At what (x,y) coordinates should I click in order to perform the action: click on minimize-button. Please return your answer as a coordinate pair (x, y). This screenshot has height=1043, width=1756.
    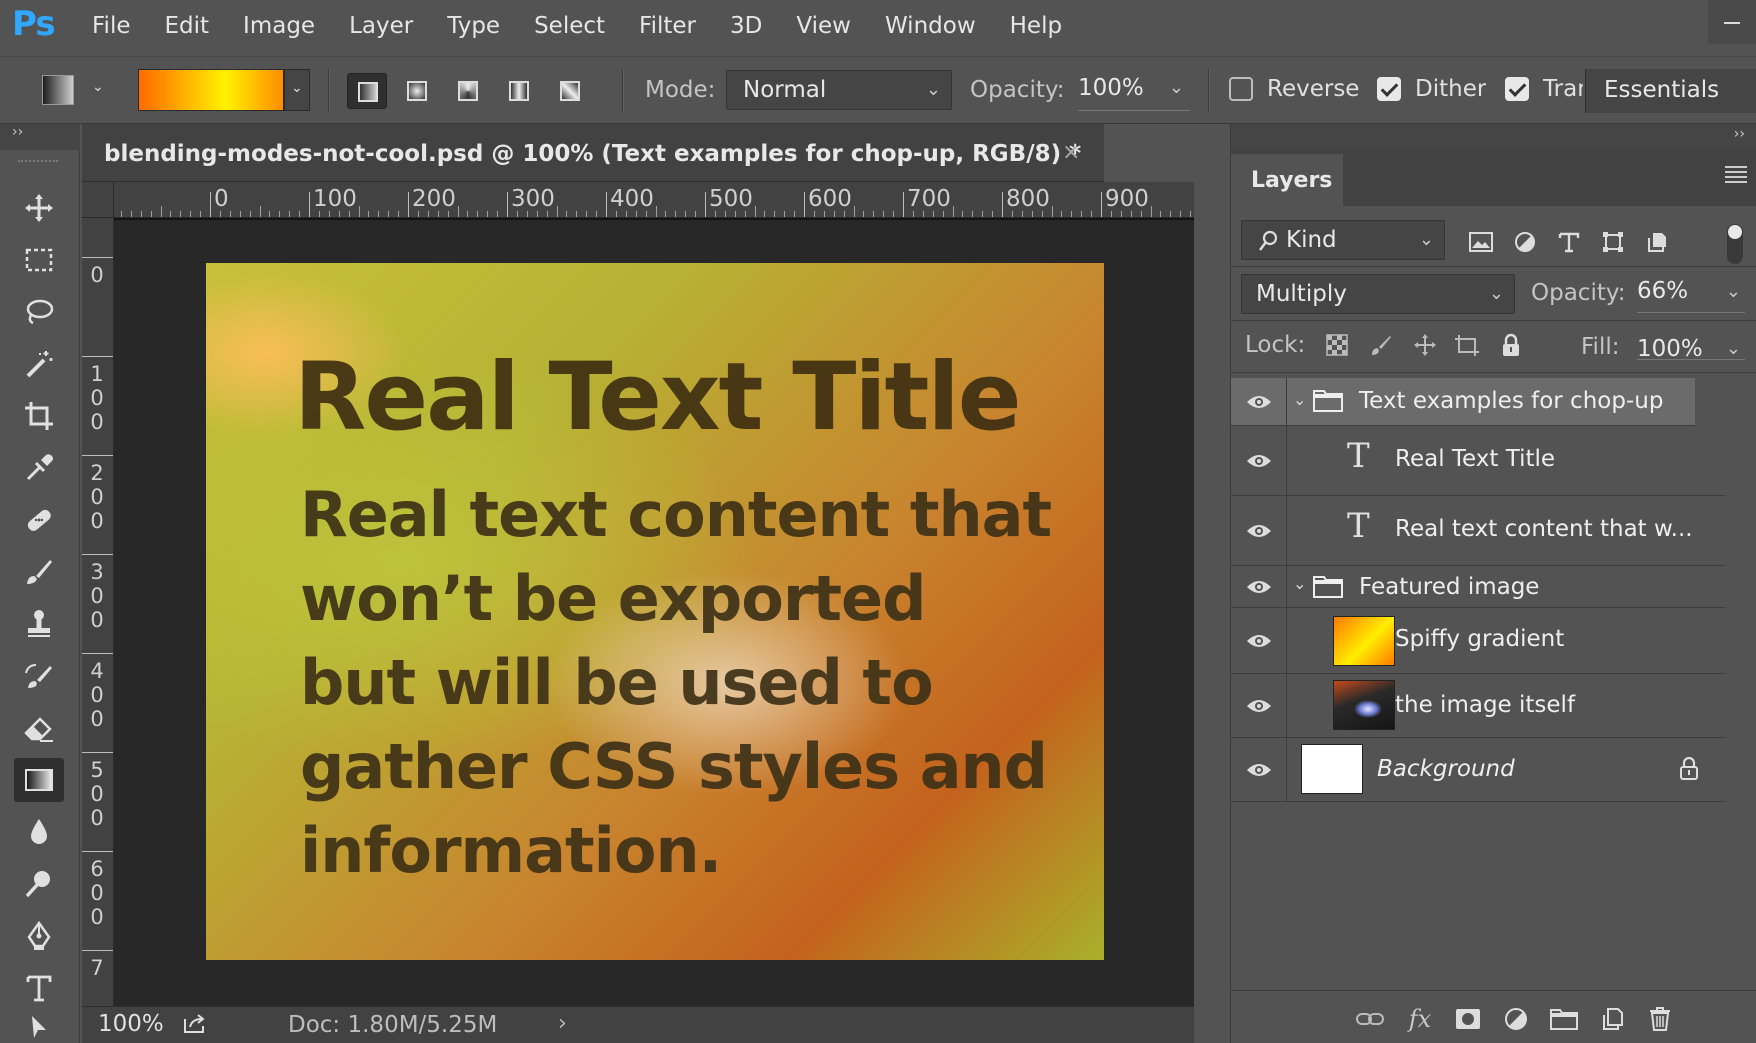
    Looking at the image, I should click on (1732, 22).